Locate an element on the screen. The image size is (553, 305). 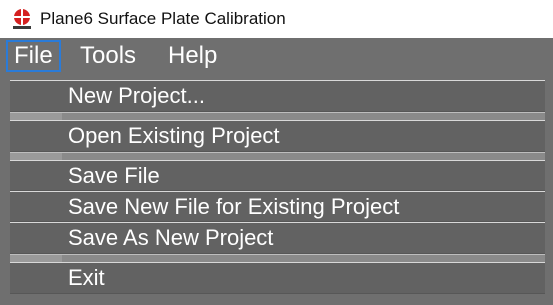
menu-item-label: Exit is located at coordinates (86, 277).